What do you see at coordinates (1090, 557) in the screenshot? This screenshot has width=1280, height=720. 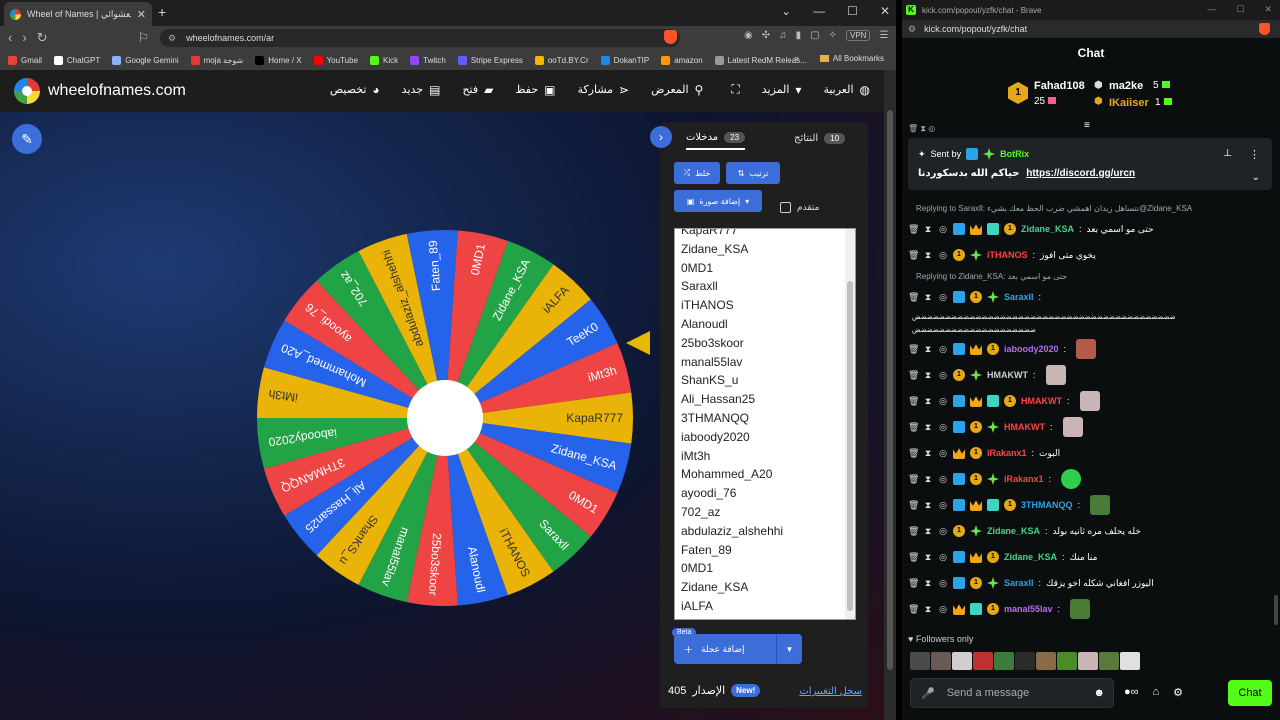 I see `chat-message: 🗑 ⧗ ◎ 1 Zidane_KSA: منا منك` at bounding box center [1090, 557].